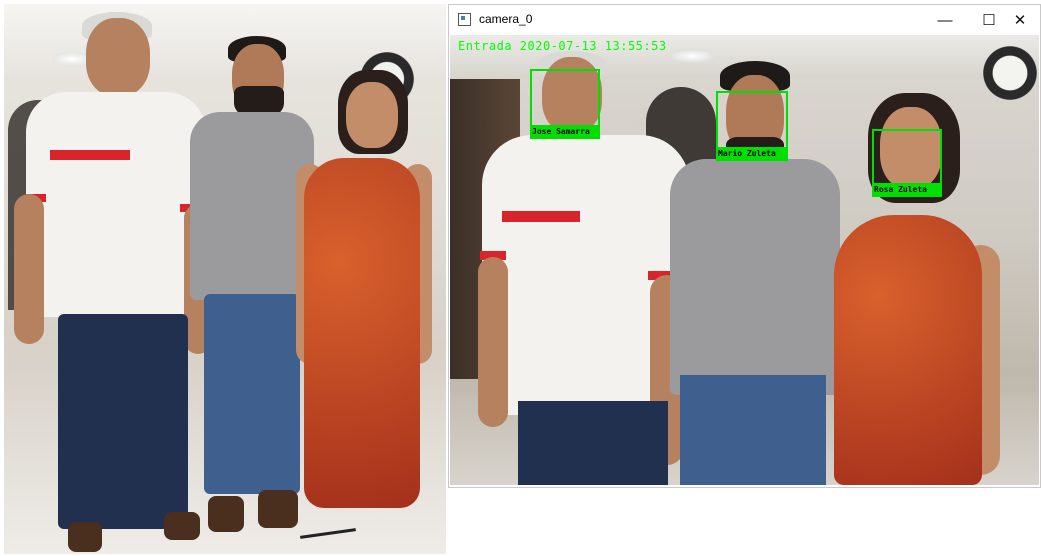 The image size is (1041, 556). I want to click on face-detection-box-1: Jose Samarra, so click(565, 104).